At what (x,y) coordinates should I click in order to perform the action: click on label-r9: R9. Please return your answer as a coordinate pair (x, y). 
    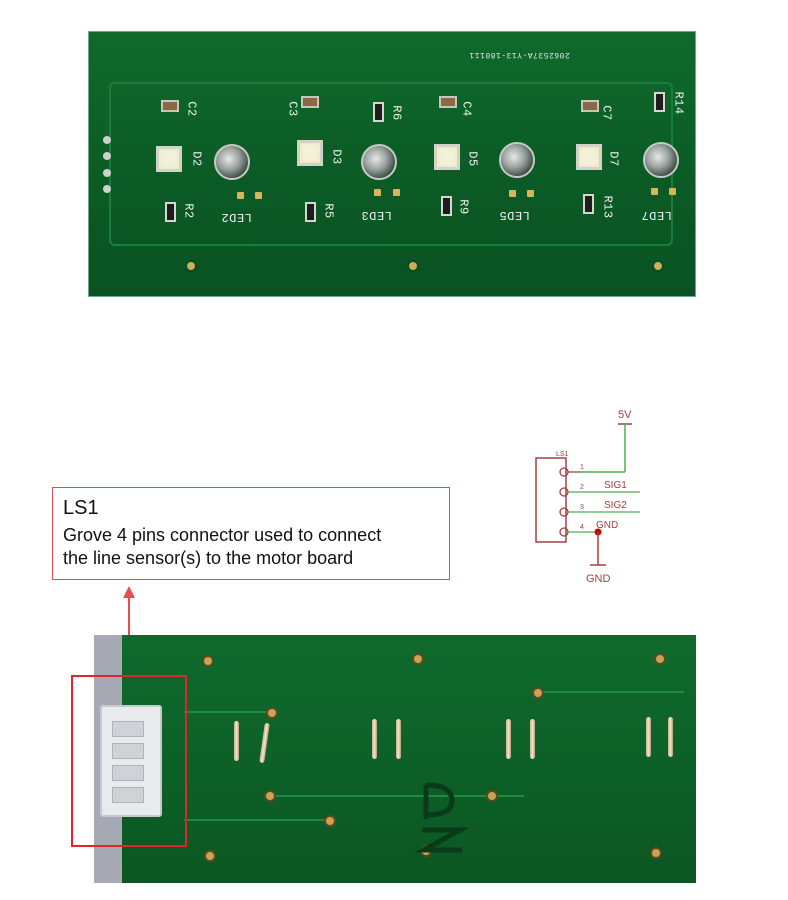
    Looking at the image, I should click on (463, 207).